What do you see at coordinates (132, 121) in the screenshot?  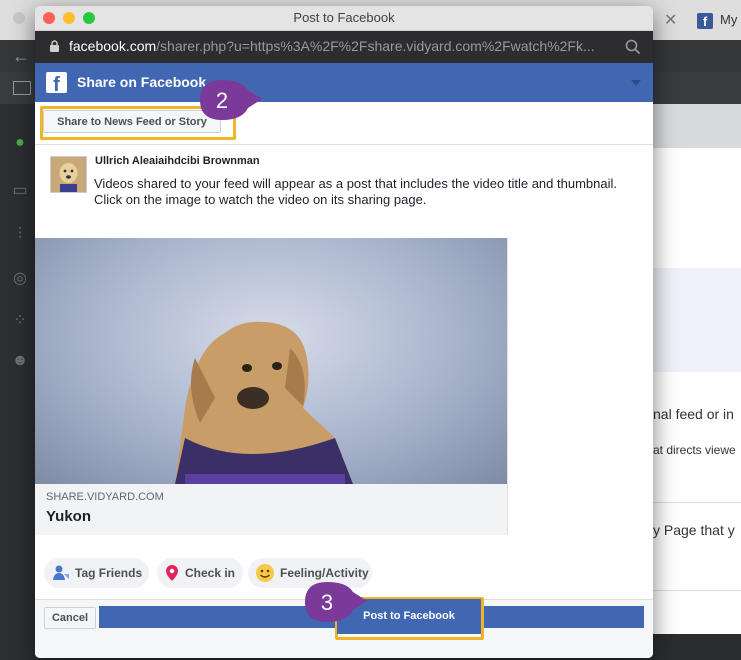 I see `share-target-dropdown: Share to News Feed or Story` at bounding box center [132, 121].